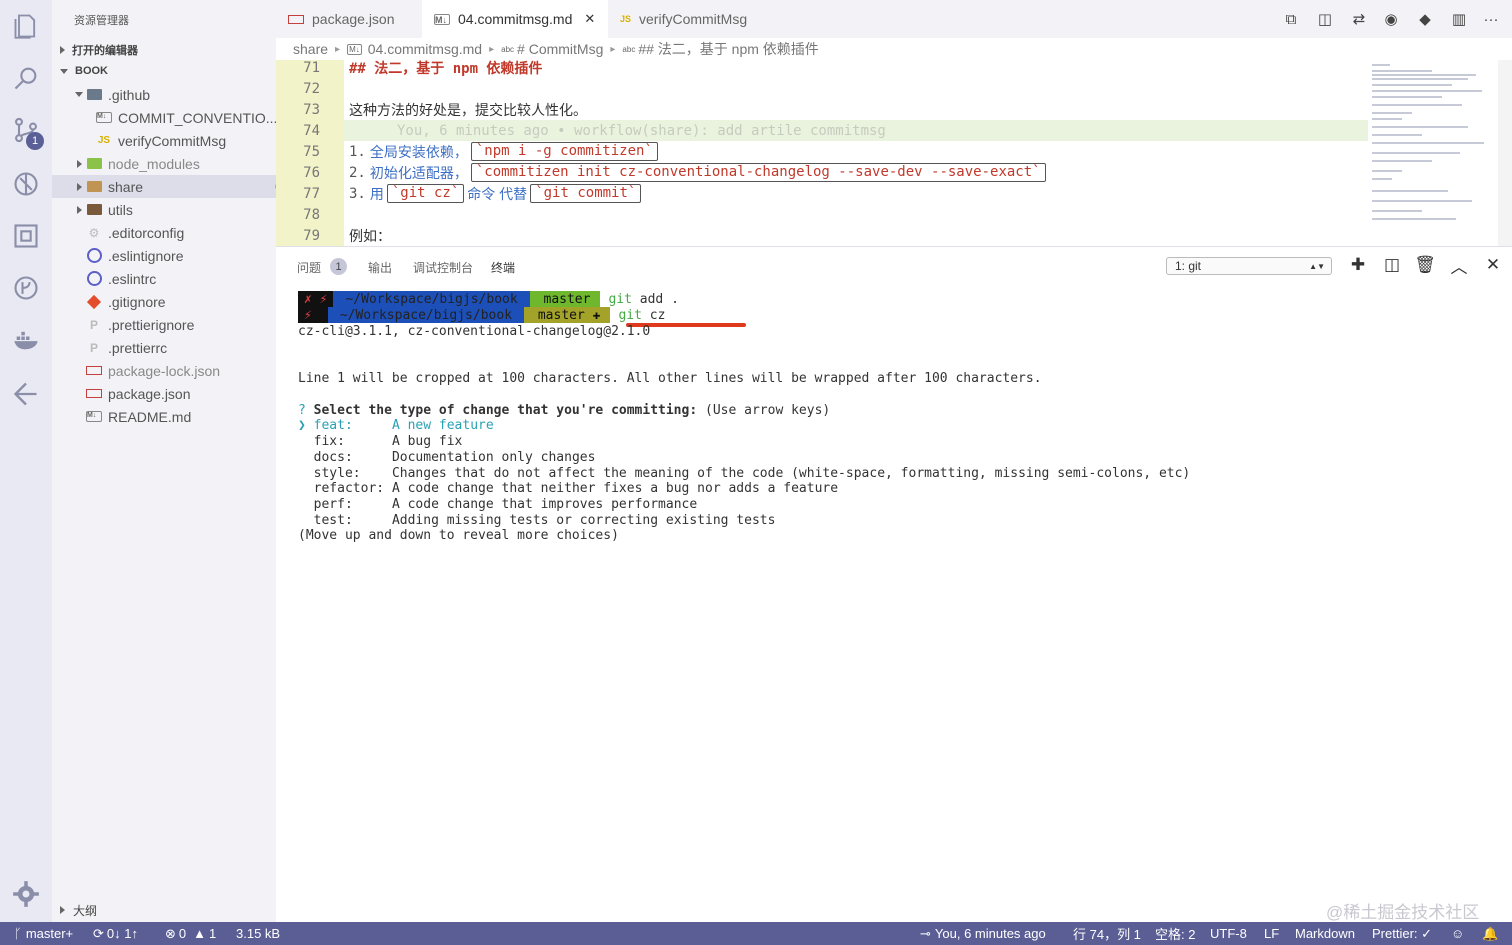 The height and width of the screenshot is (945, 1512). Describe the element at coordinates (26, 184) in the screenshot. I see `debug-icon` at that location.